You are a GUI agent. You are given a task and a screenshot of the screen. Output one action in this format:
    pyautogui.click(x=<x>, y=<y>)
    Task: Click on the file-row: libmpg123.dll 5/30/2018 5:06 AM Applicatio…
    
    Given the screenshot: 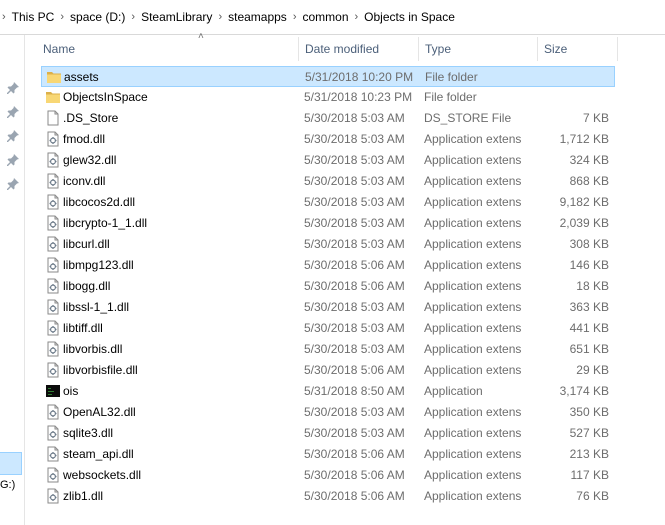 What is the action you would take?
    pyautogui.click(x=328, y=265)
    